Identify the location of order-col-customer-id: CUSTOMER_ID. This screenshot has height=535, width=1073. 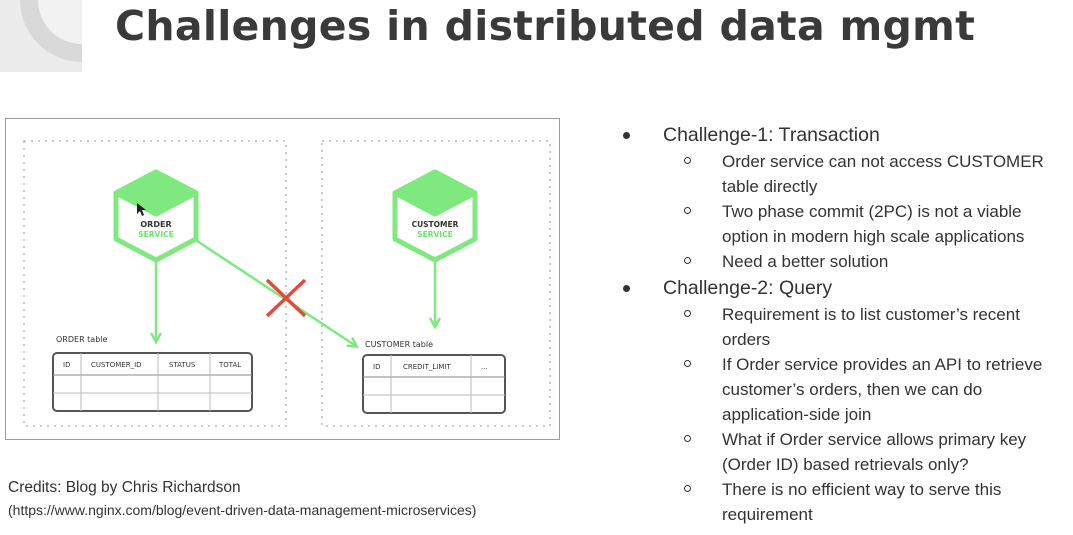
(116, 365).